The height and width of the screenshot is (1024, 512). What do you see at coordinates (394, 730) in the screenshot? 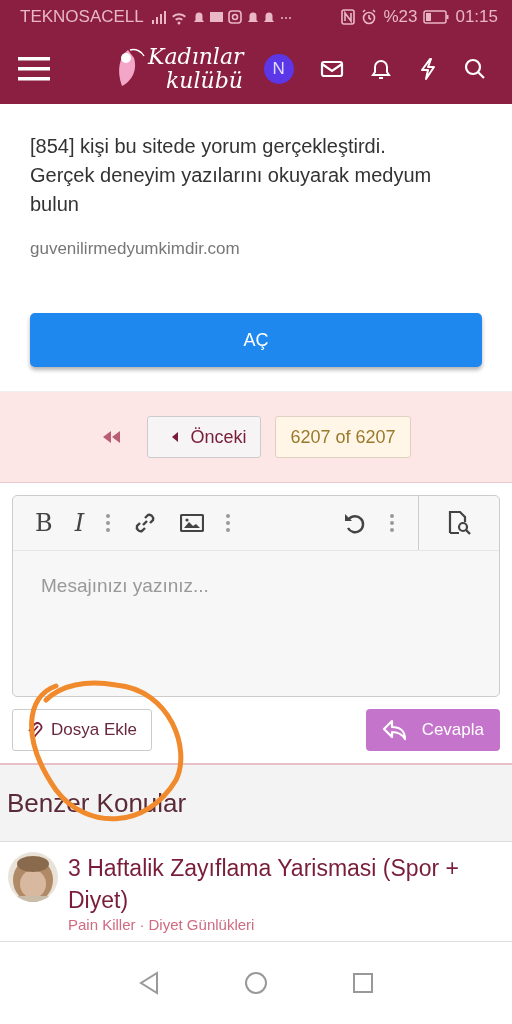
I see `reply-icon` at bounding box center [394, 730].